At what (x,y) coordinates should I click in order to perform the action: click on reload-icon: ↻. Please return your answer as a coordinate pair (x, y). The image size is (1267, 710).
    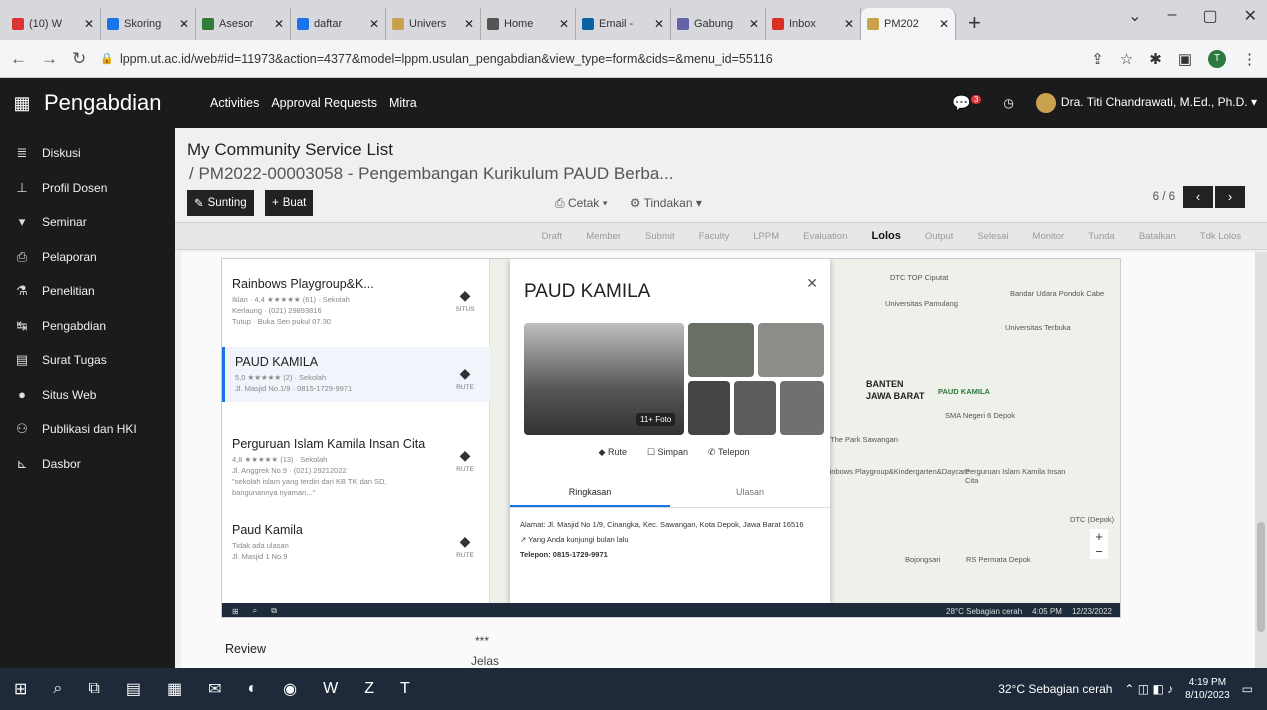
    Looking at the image, I should click on (79, 59).